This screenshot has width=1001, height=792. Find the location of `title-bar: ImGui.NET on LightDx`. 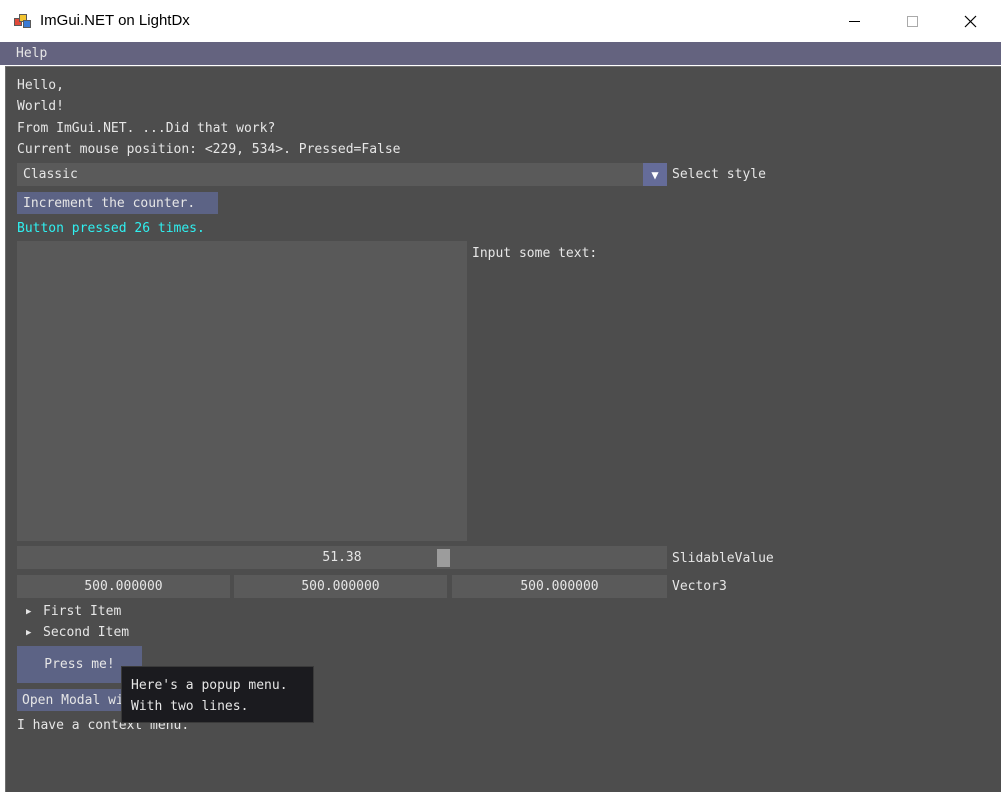

title-bar: ImGui.NET on LightDx is located at coordinates (500, 21).